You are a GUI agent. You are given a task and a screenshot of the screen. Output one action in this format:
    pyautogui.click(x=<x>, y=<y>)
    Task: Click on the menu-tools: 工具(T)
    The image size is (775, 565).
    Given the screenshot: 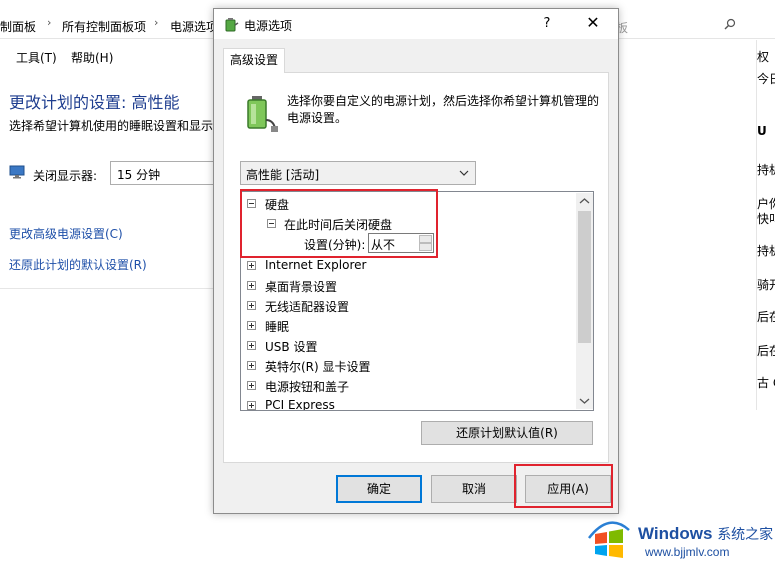 What is the action you would take?
    pyautogui.click(x=36, y=57)
    